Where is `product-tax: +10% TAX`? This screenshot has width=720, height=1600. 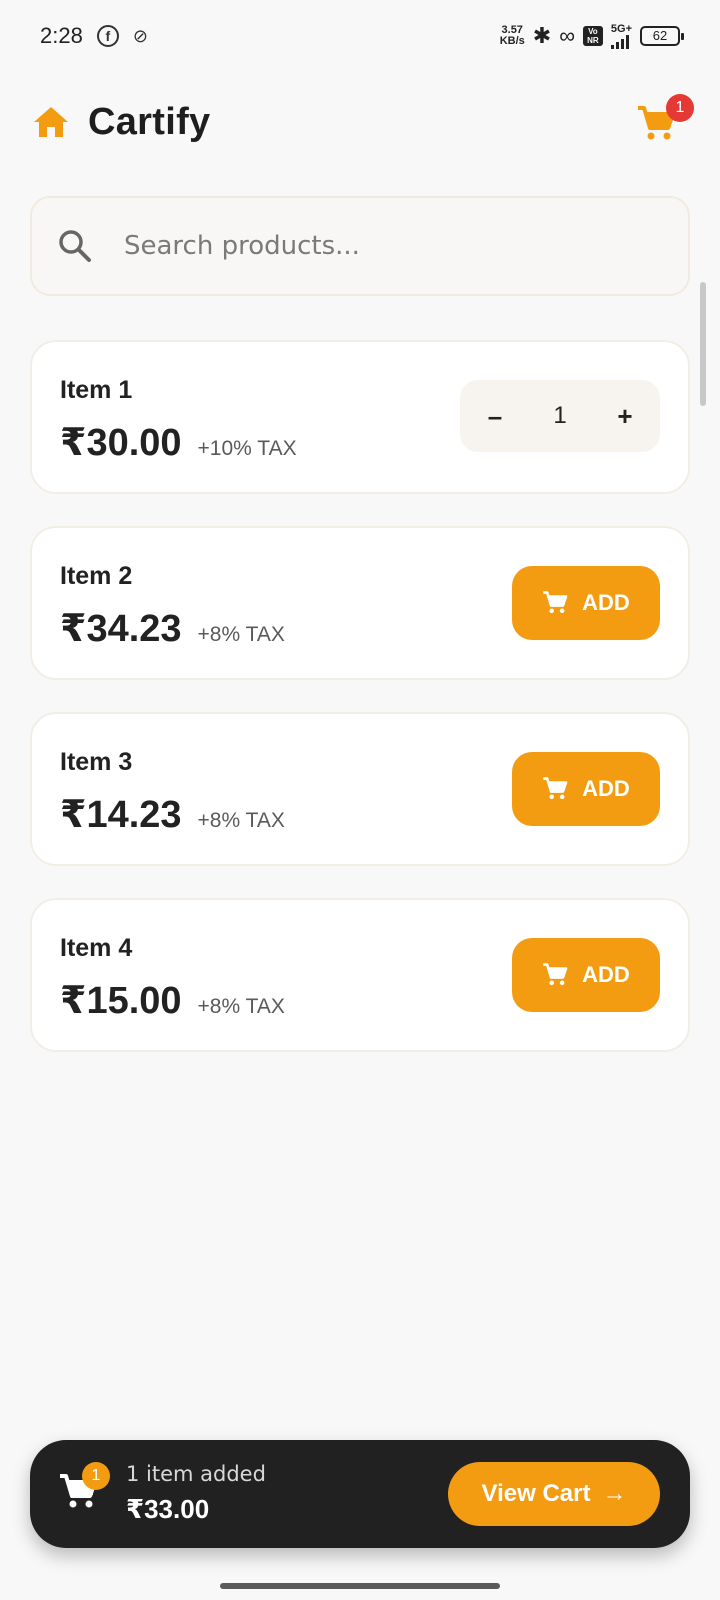 product-tax: +10% TAX is located at coordinates (247, 448).